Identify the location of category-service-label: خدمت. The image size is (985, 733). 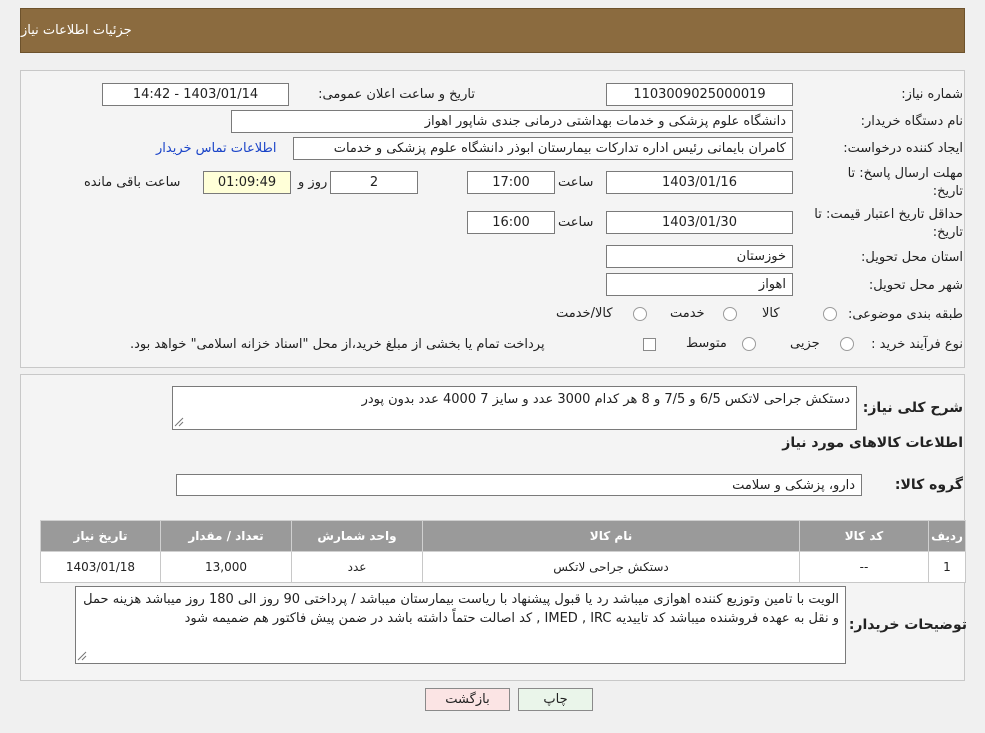
(687, 313).